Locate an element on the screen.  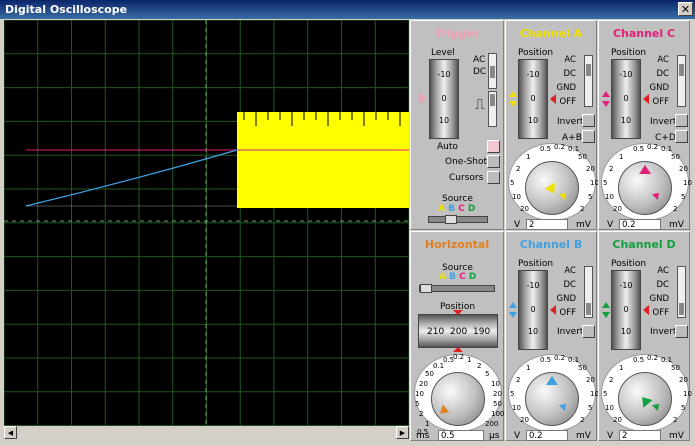
edge-switch is located at coordinates (492, 109).